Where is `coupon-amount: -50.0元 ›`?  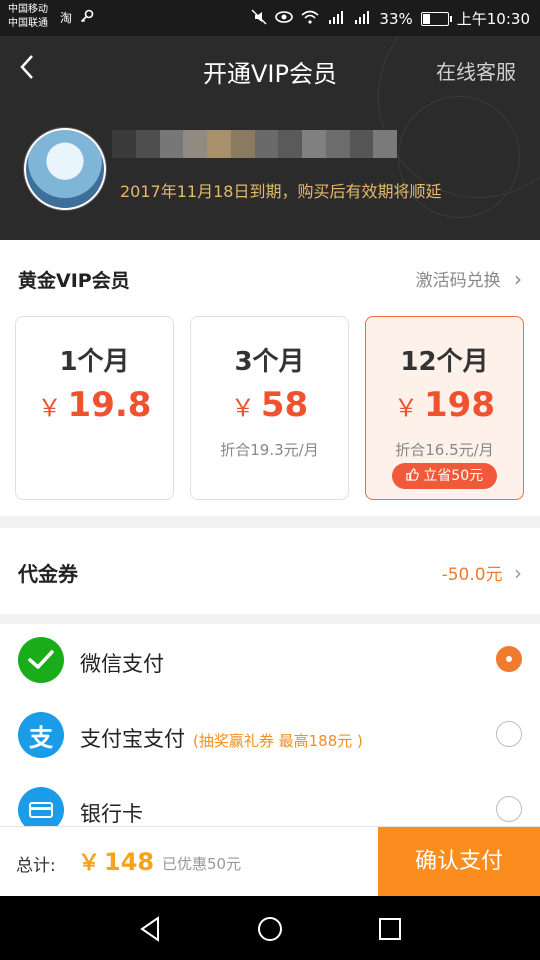 coupon-amount: -50.0元 › is located at coordinates (482, 572).